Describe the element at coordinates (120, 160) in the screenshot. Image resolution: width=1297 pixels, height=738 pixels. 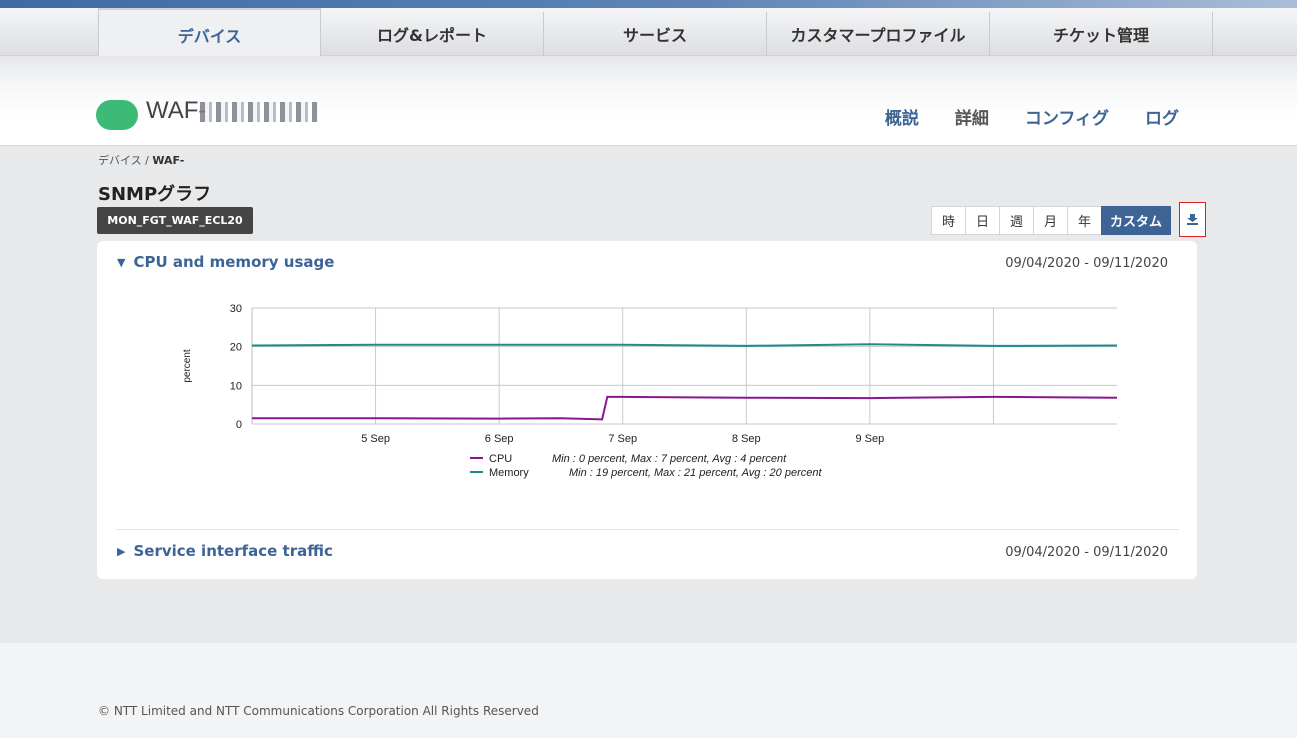
I see `breadcrumb-root: デバイス` at that location.